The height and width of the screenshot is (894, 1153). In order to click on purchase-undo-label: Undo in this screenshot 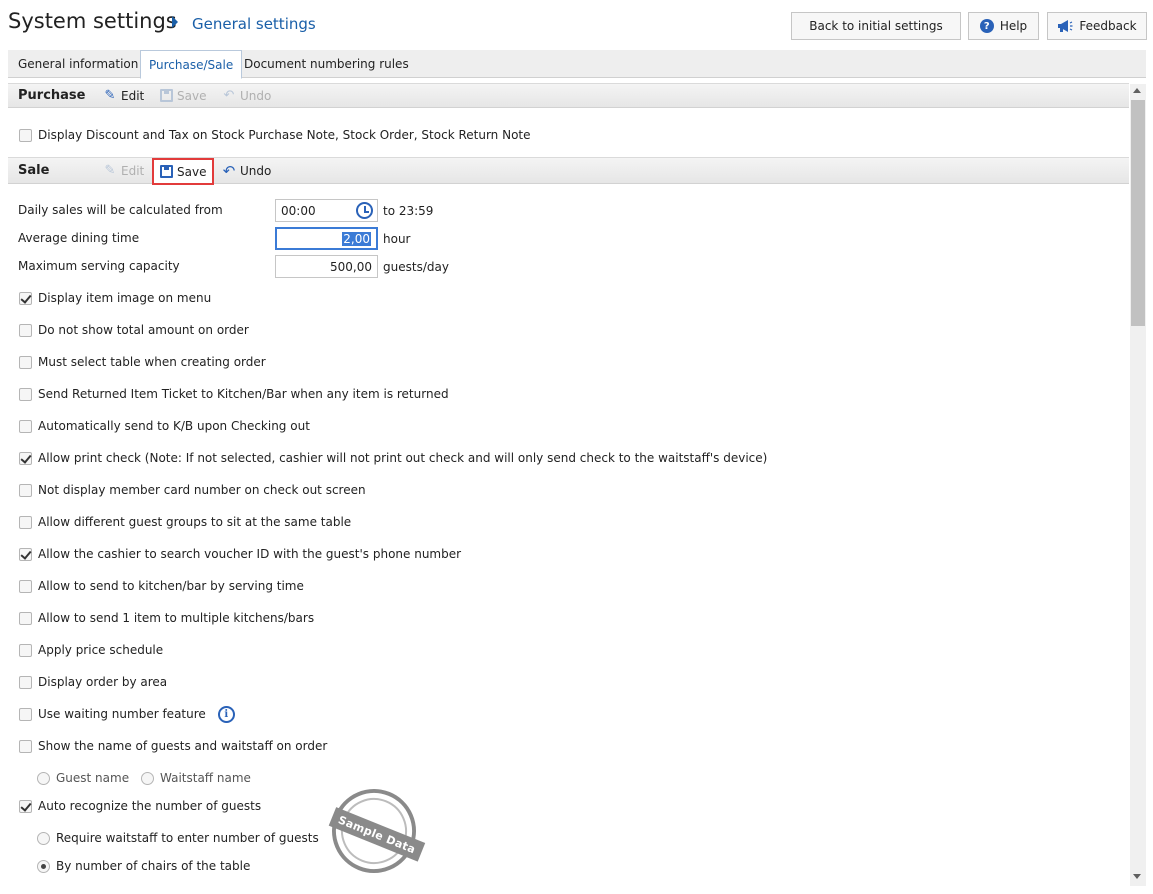, I will do `click(256, 95)`.